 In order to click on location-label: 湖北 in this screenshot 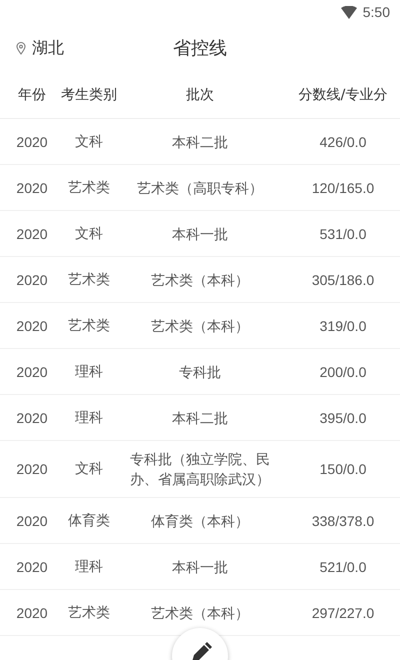, I will do `click(48, 48)`.